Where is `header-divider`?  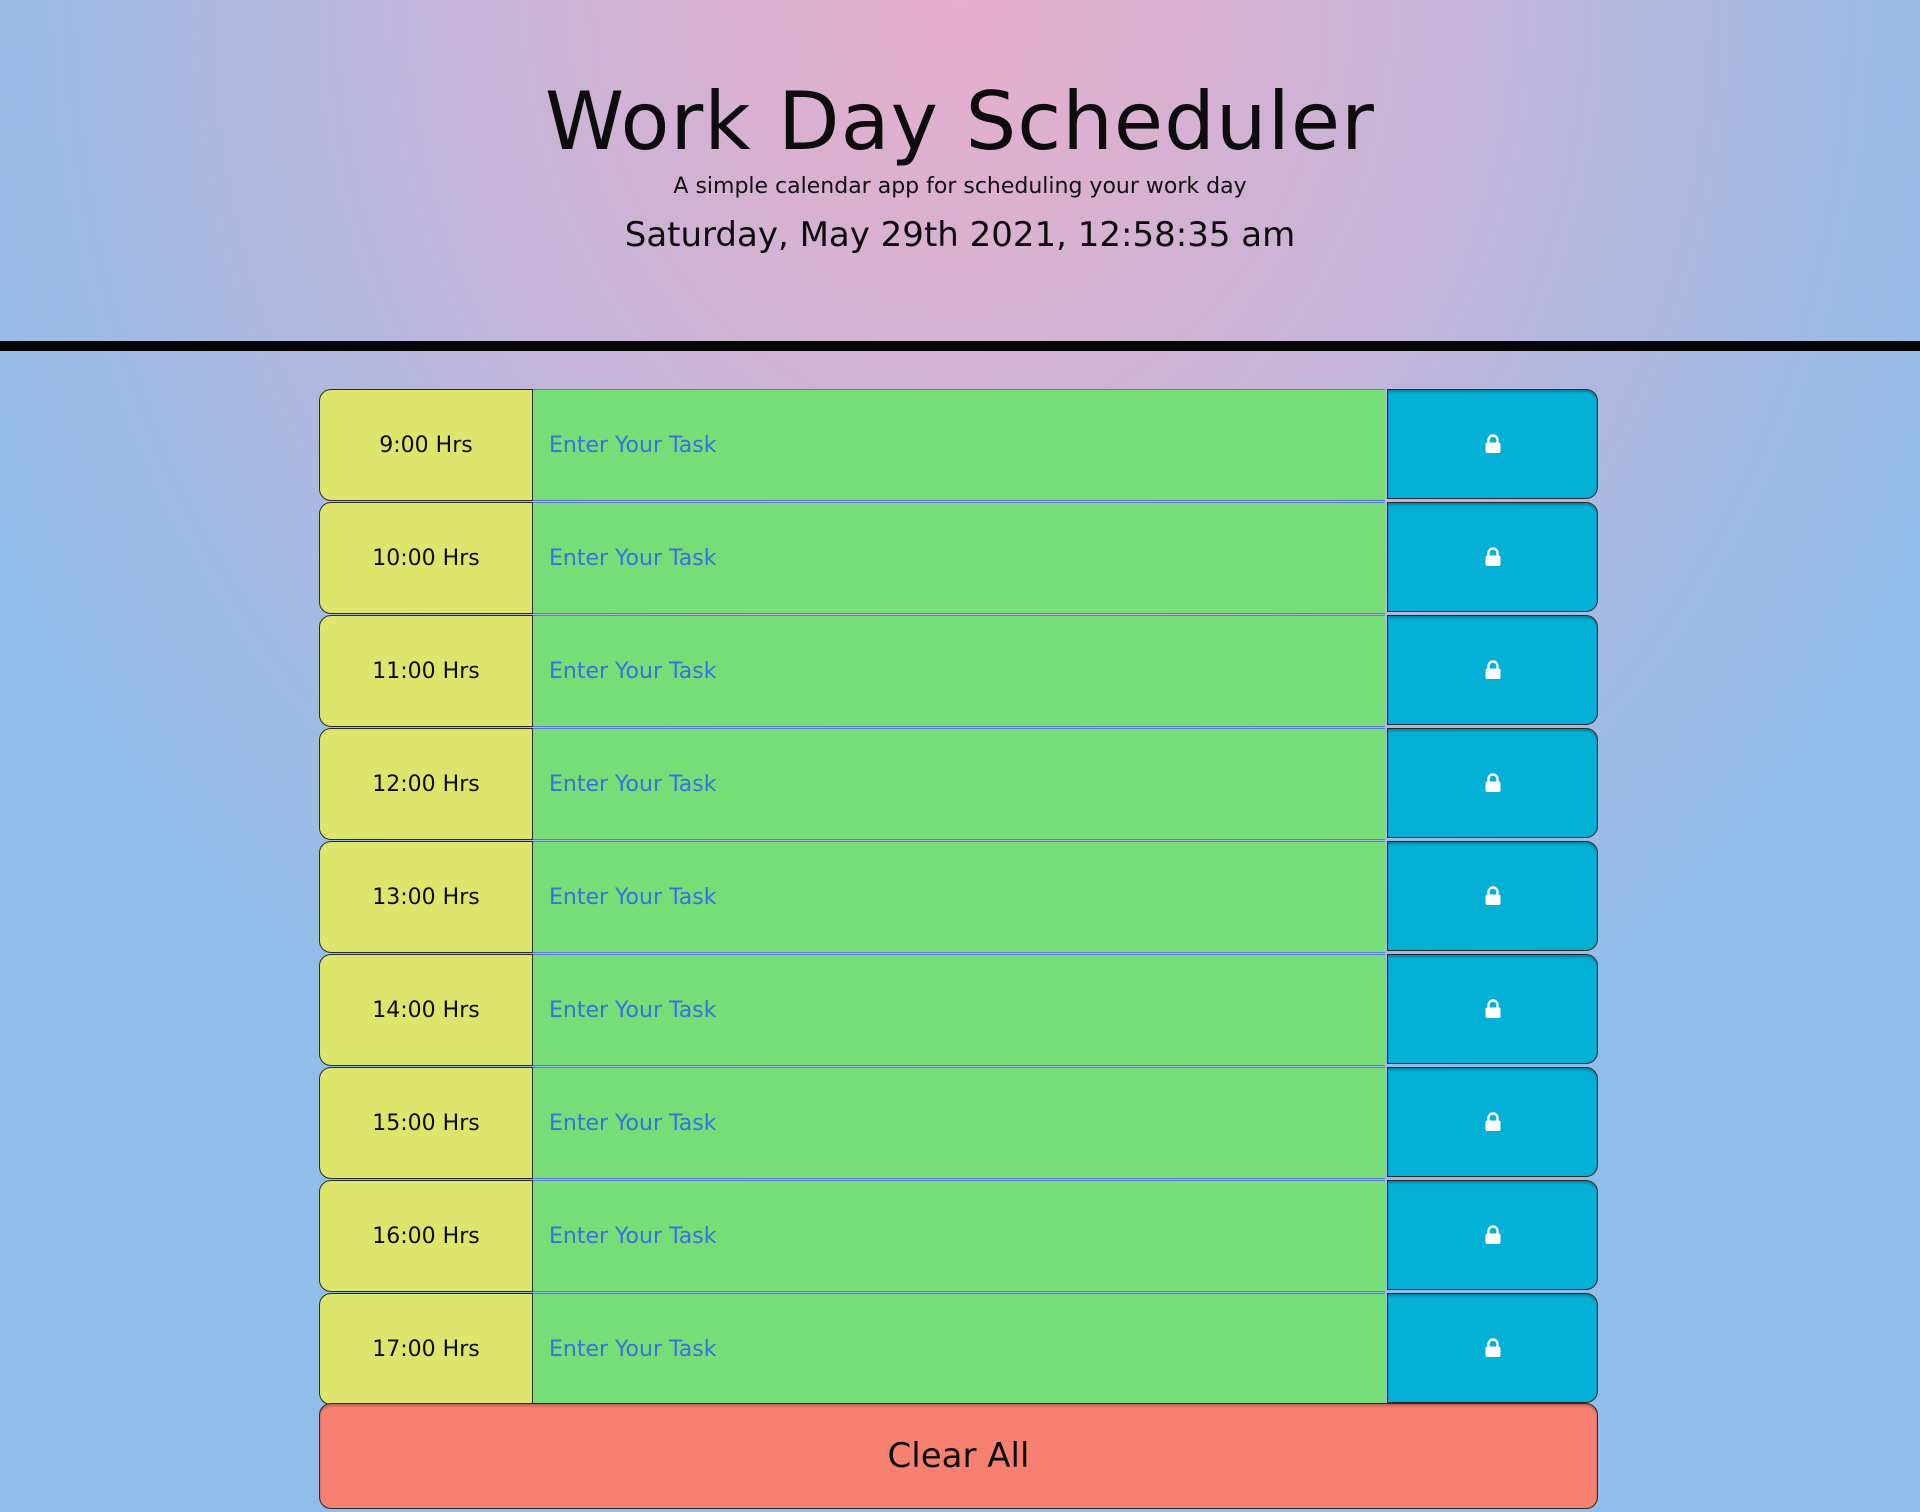 header-divider is located at coordinates (960, 346).